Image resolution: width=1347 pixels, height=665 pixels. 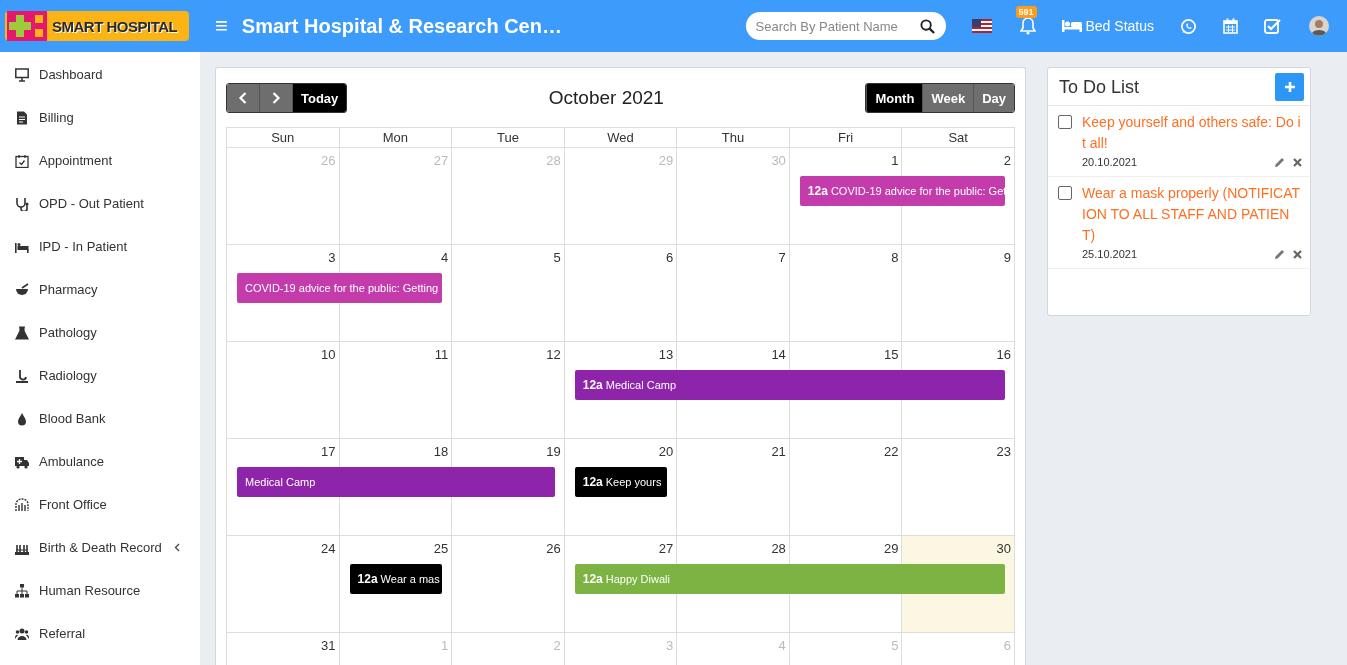 What do you see at coordinates (845, 26) in the screenshot?
I see `search-field: Search By Patient Name` at bounding box center [845, 26].